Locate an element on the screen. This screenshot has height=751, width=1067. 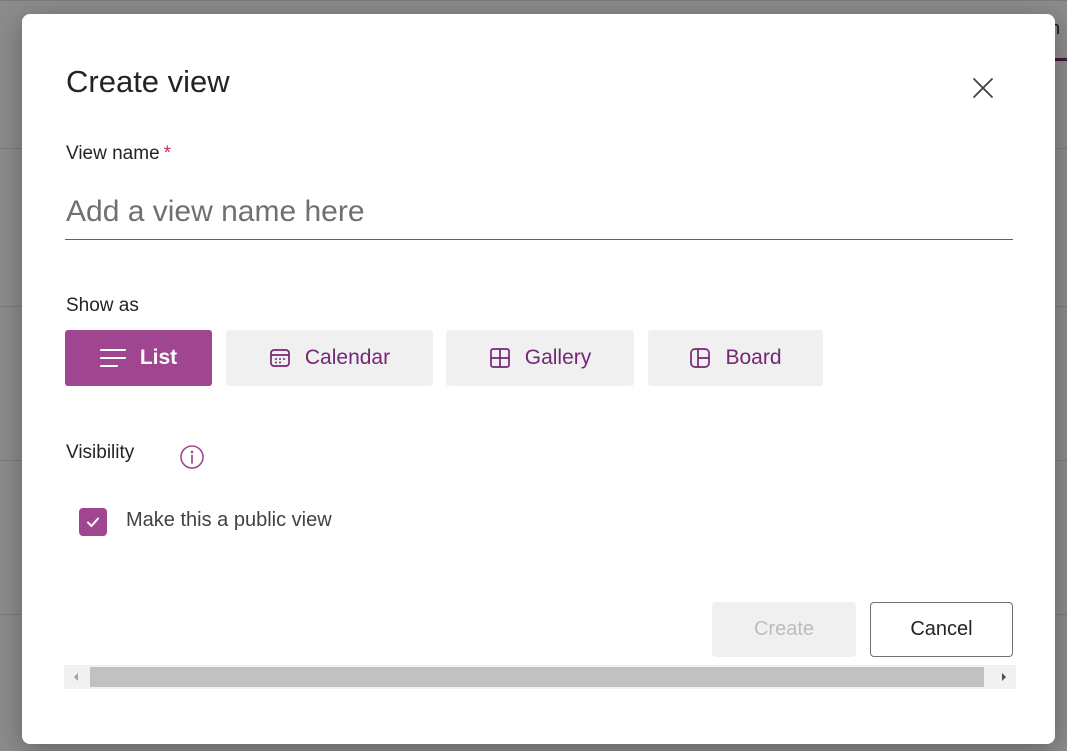
create-button: Create is located at coordinates (784, 629).